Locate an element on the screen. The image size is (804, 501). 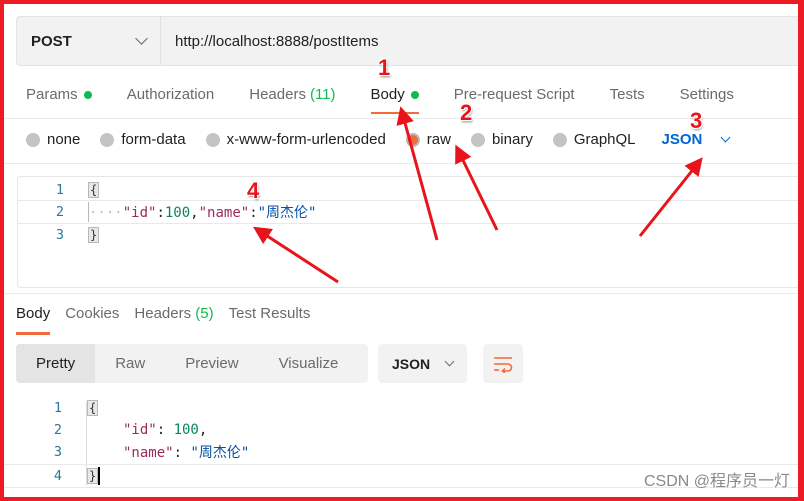
code-text: "id": 100, is located at coordinates (165, 430).